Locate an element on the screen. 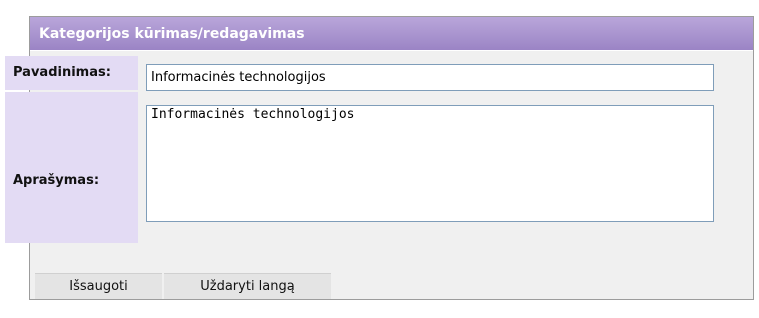 The image size is (759, 318). name-label-cell: Pavadinimas: is located at coordinates (71, 73).